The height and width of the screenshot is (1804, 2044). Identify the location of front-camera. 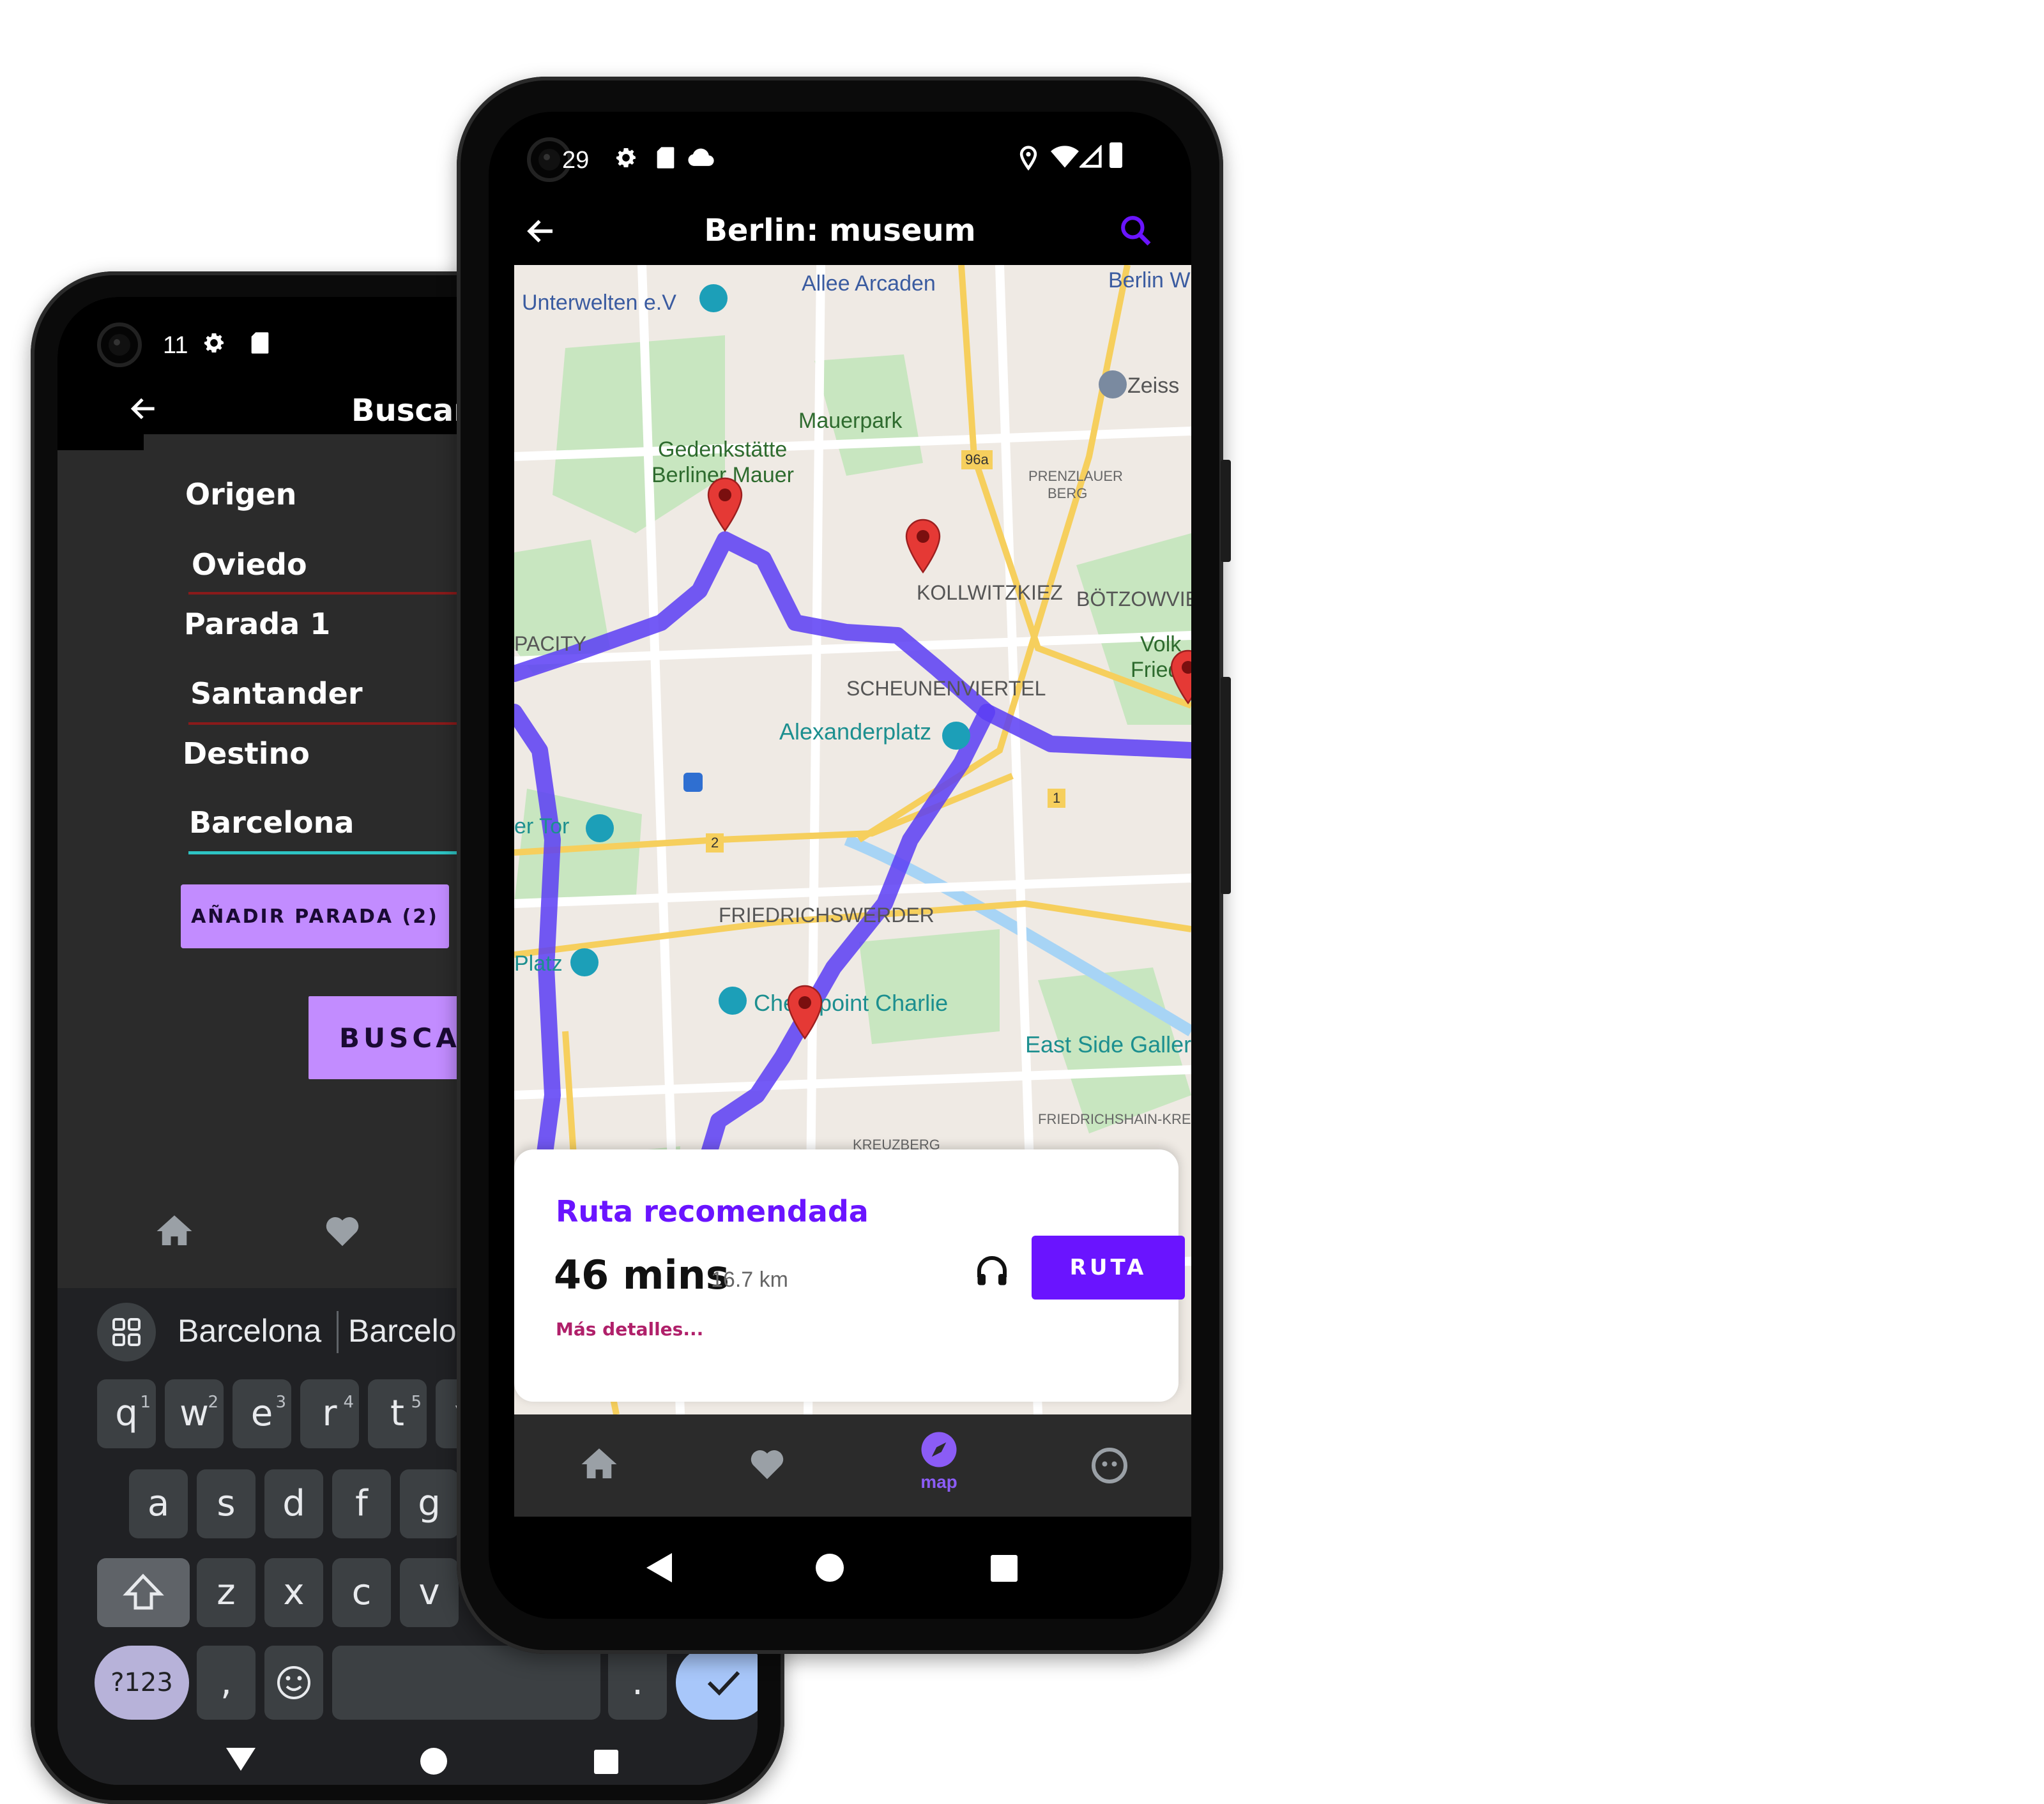
(119, 344).